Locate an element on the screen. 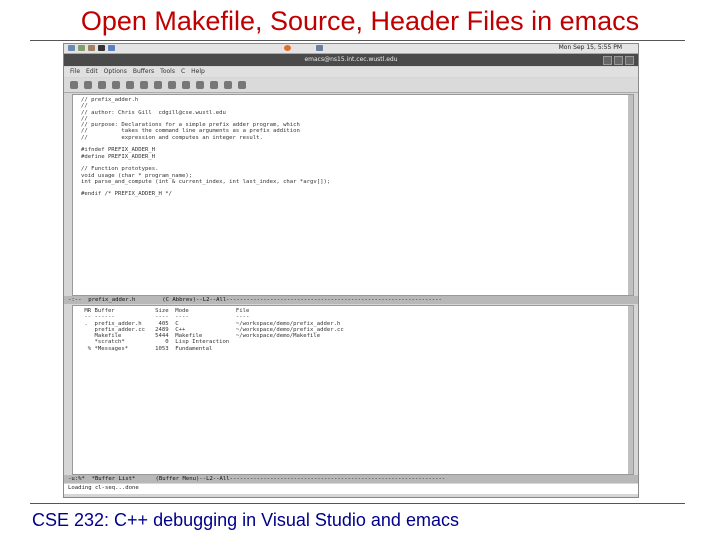 This screenshot has height=540, width=720. top-panel: Mon Sep 15, 5:55 PM is located at coordinates (351, 49).